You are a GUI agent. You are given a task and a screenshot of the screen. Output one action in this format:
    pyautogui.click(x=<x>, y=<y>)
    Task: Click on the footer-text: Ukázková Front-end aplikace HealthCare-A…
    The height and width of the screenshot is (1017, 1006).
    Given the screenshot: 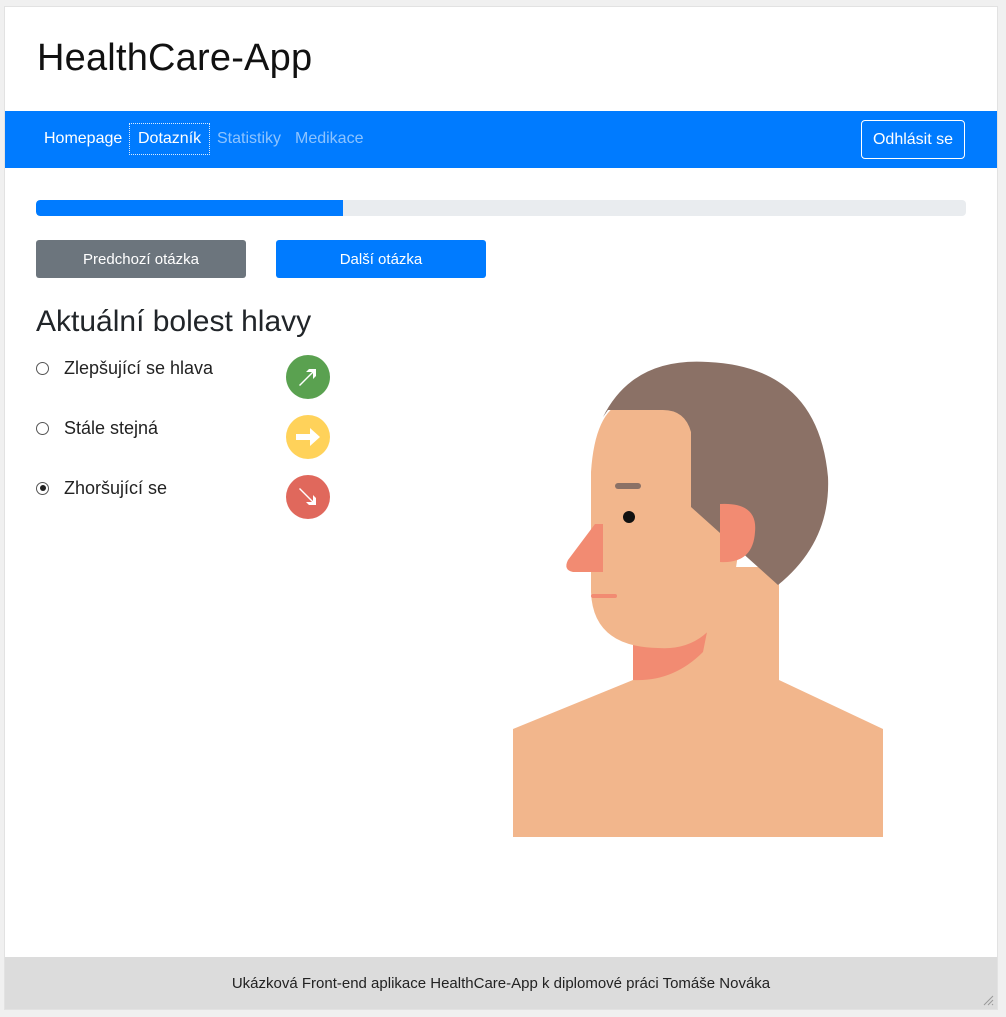 What is the action you would take?
    pyautogui.click(x=501, y=983)
    